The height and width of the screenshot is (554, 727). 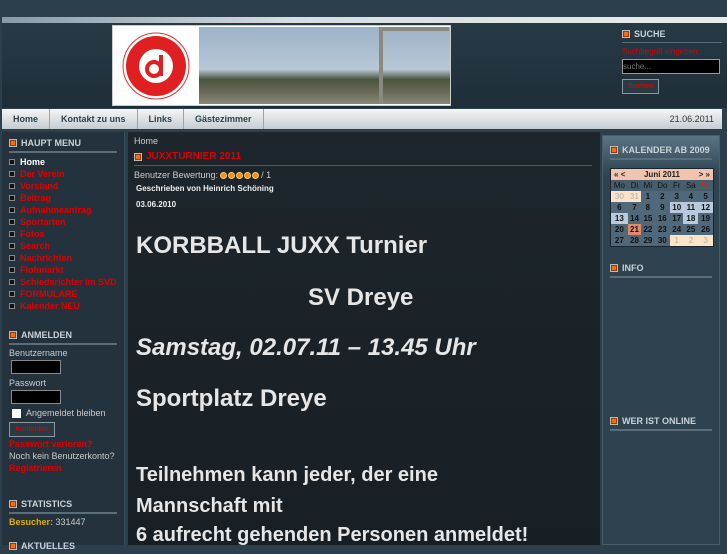 I want to click on menu-item: Nachrichten, so click(x=63, y=258).